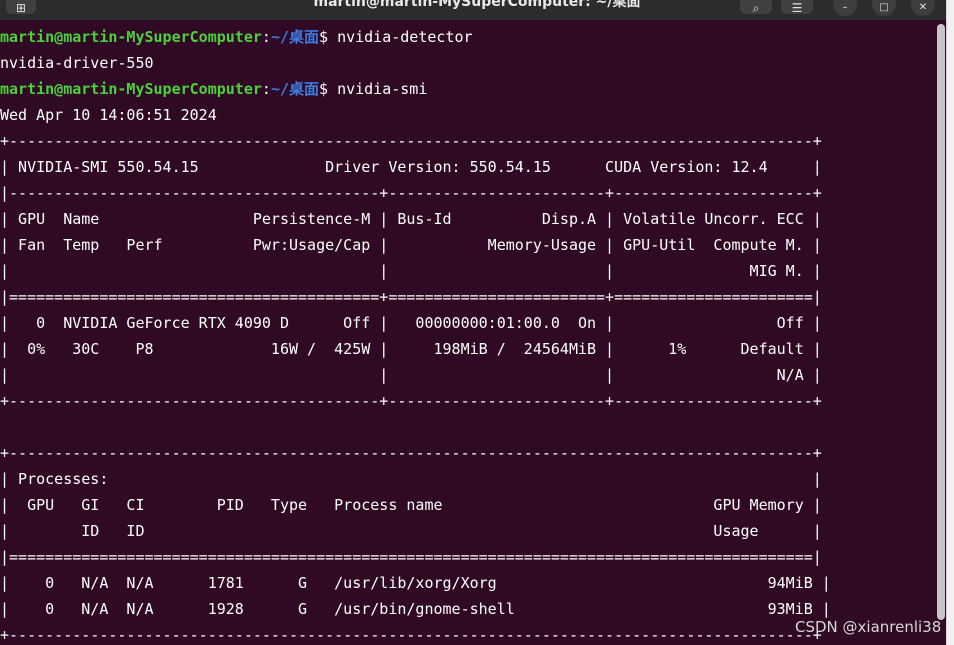  What do you see at coordinates (411, 375) in the screenshot?
I see `smi-table-row: | | | N/A |` at bounding box center [411, 375].